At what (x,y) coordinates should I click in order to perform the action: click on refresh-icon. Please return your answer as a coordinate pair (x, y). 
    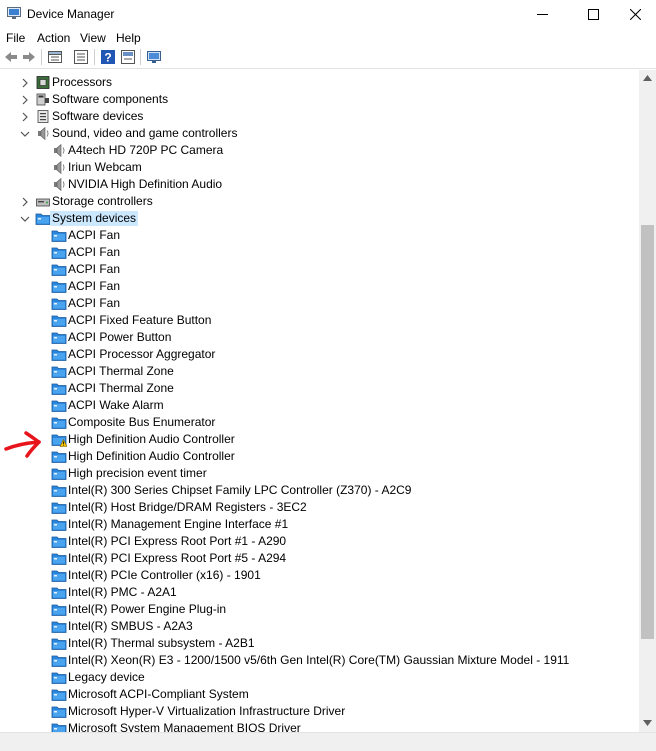
    Looking at the image, I should click on (128, 57).